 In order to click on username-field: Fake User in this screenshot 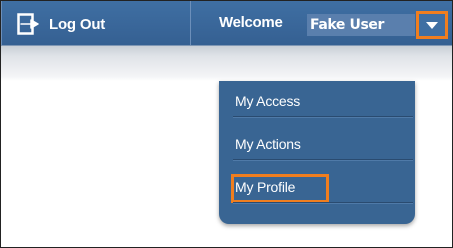, I will do `click(361, 25)`.